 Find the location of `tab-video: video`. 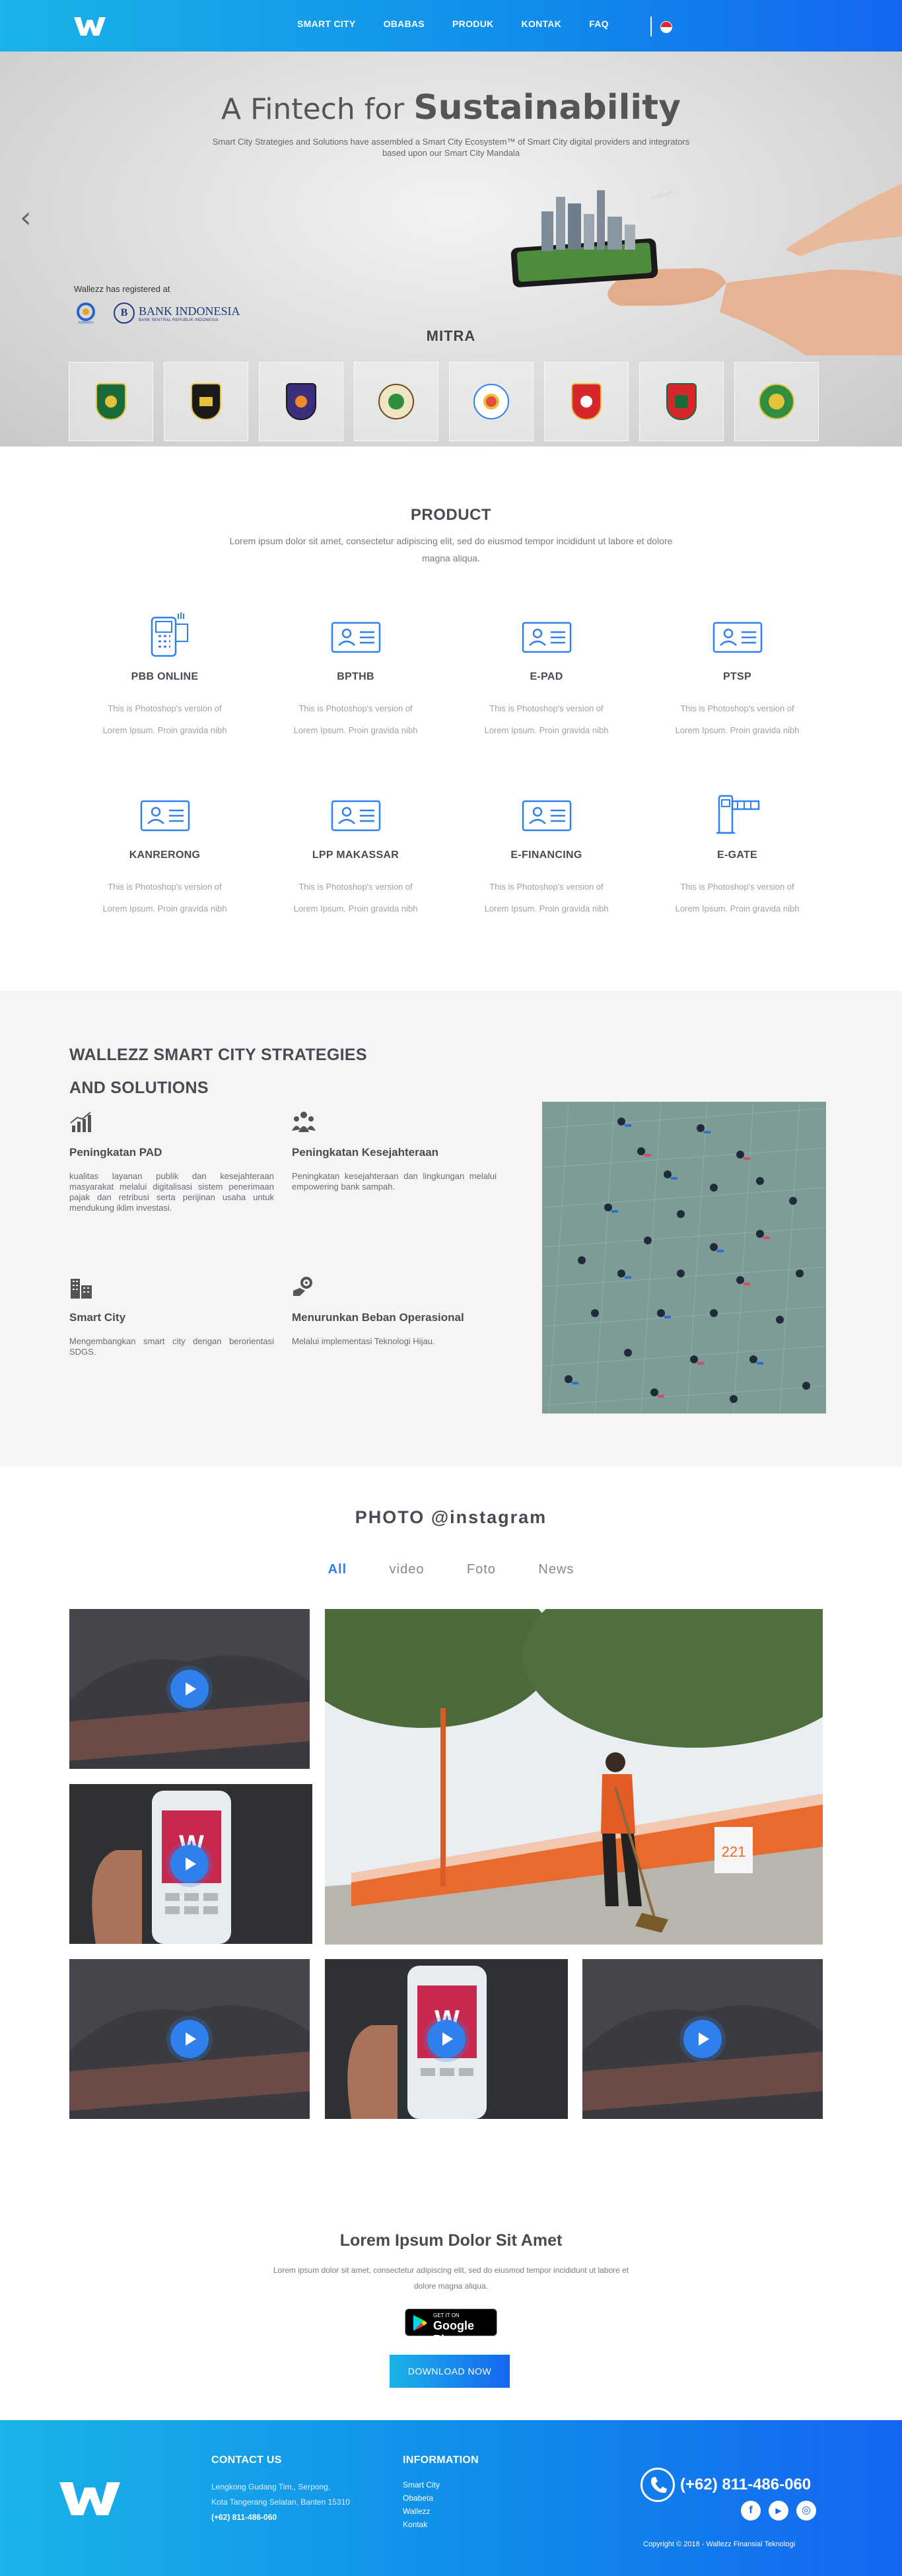

tab-video: video is located at coordinates (407, 1569).